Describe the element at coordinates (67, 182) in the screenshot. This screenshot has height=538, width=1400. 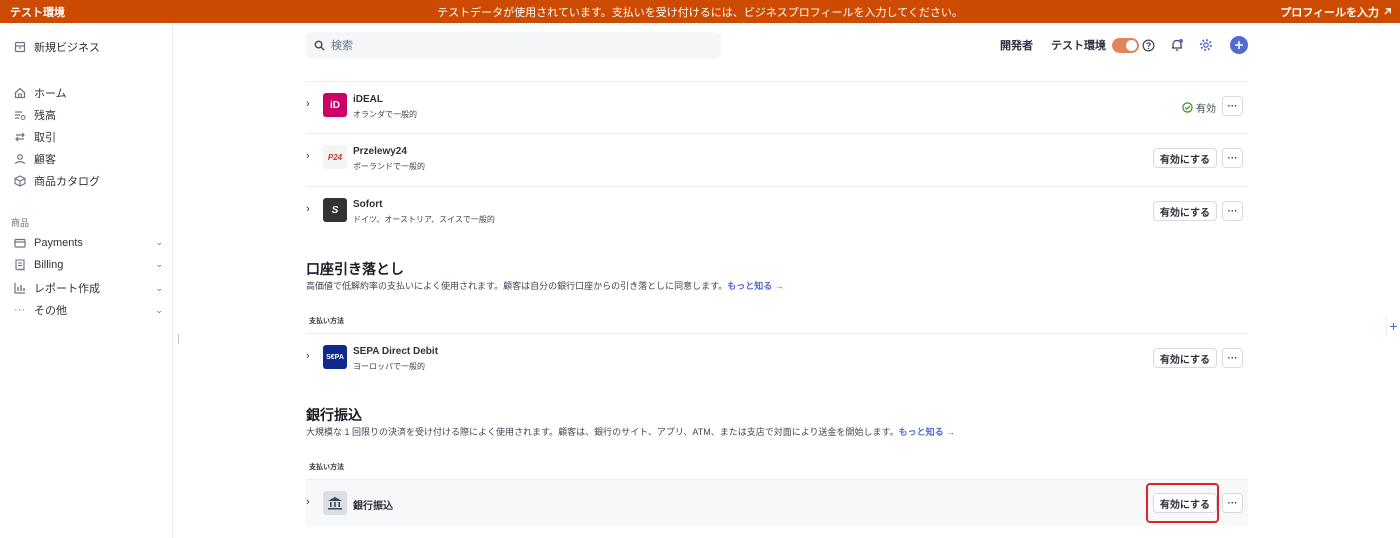
I see `sidebar-item-label: 商品カタログ` at that location.